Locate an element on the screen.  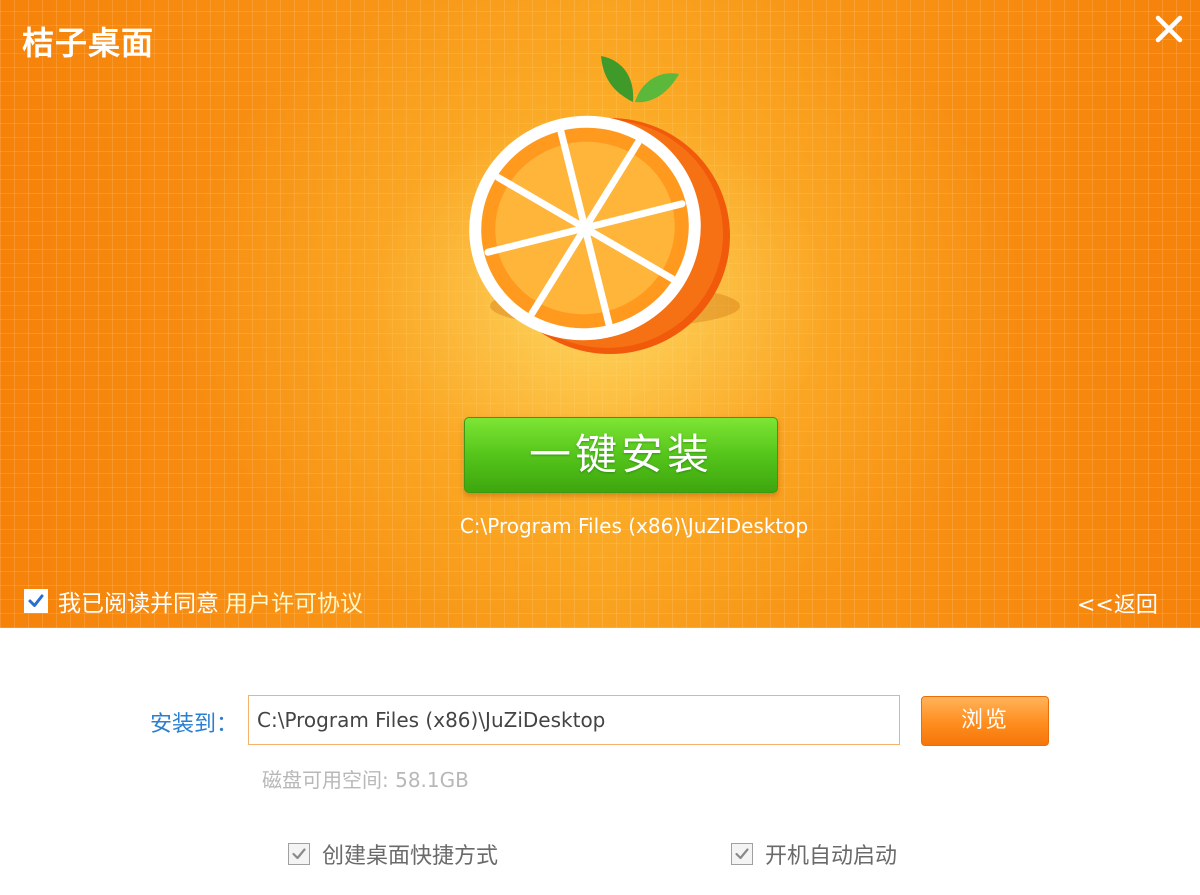
autostart-checkbox is located at coordinates (742, 854).